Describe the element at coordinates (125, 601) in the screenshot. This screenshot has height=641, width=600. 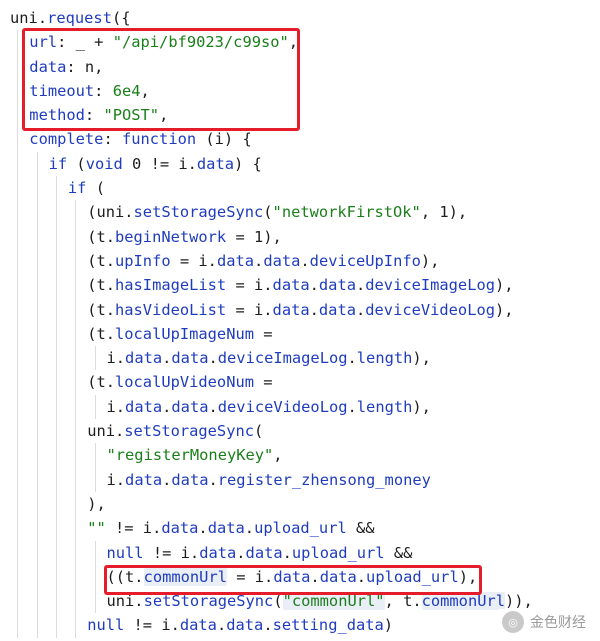
I see `code-token: uni.` at that location.